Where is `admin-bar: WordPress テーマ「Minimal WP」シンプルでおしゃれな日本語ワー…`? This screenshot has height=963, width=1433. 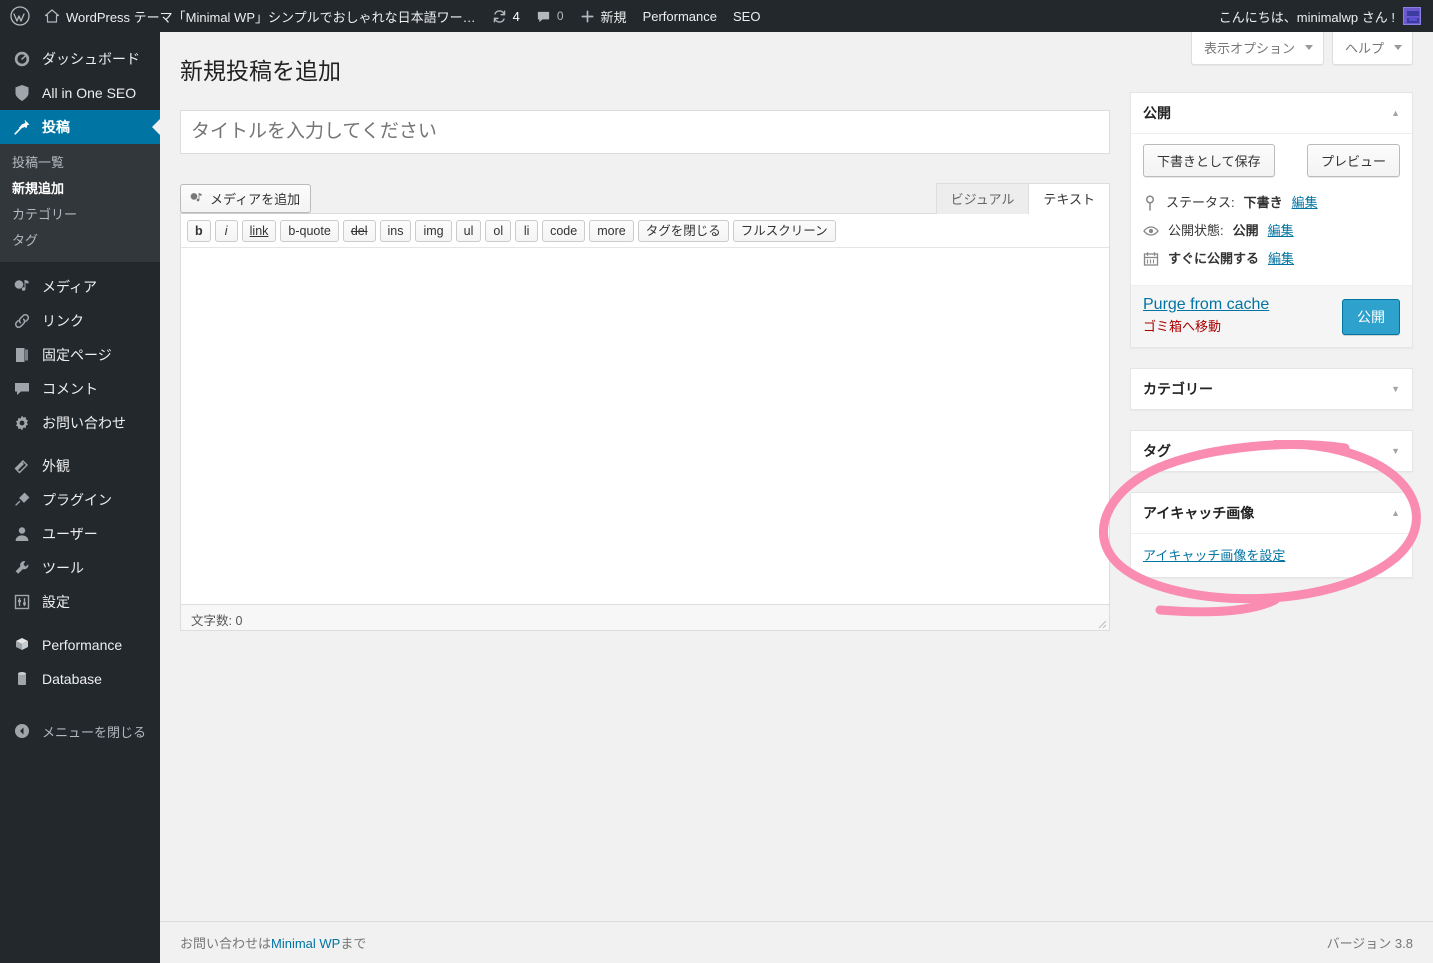 admin-bar: WordPress テーマ「Minimal WP」シンプルでおしゃれな日本語ワー… is located at coordinates (716, 16).